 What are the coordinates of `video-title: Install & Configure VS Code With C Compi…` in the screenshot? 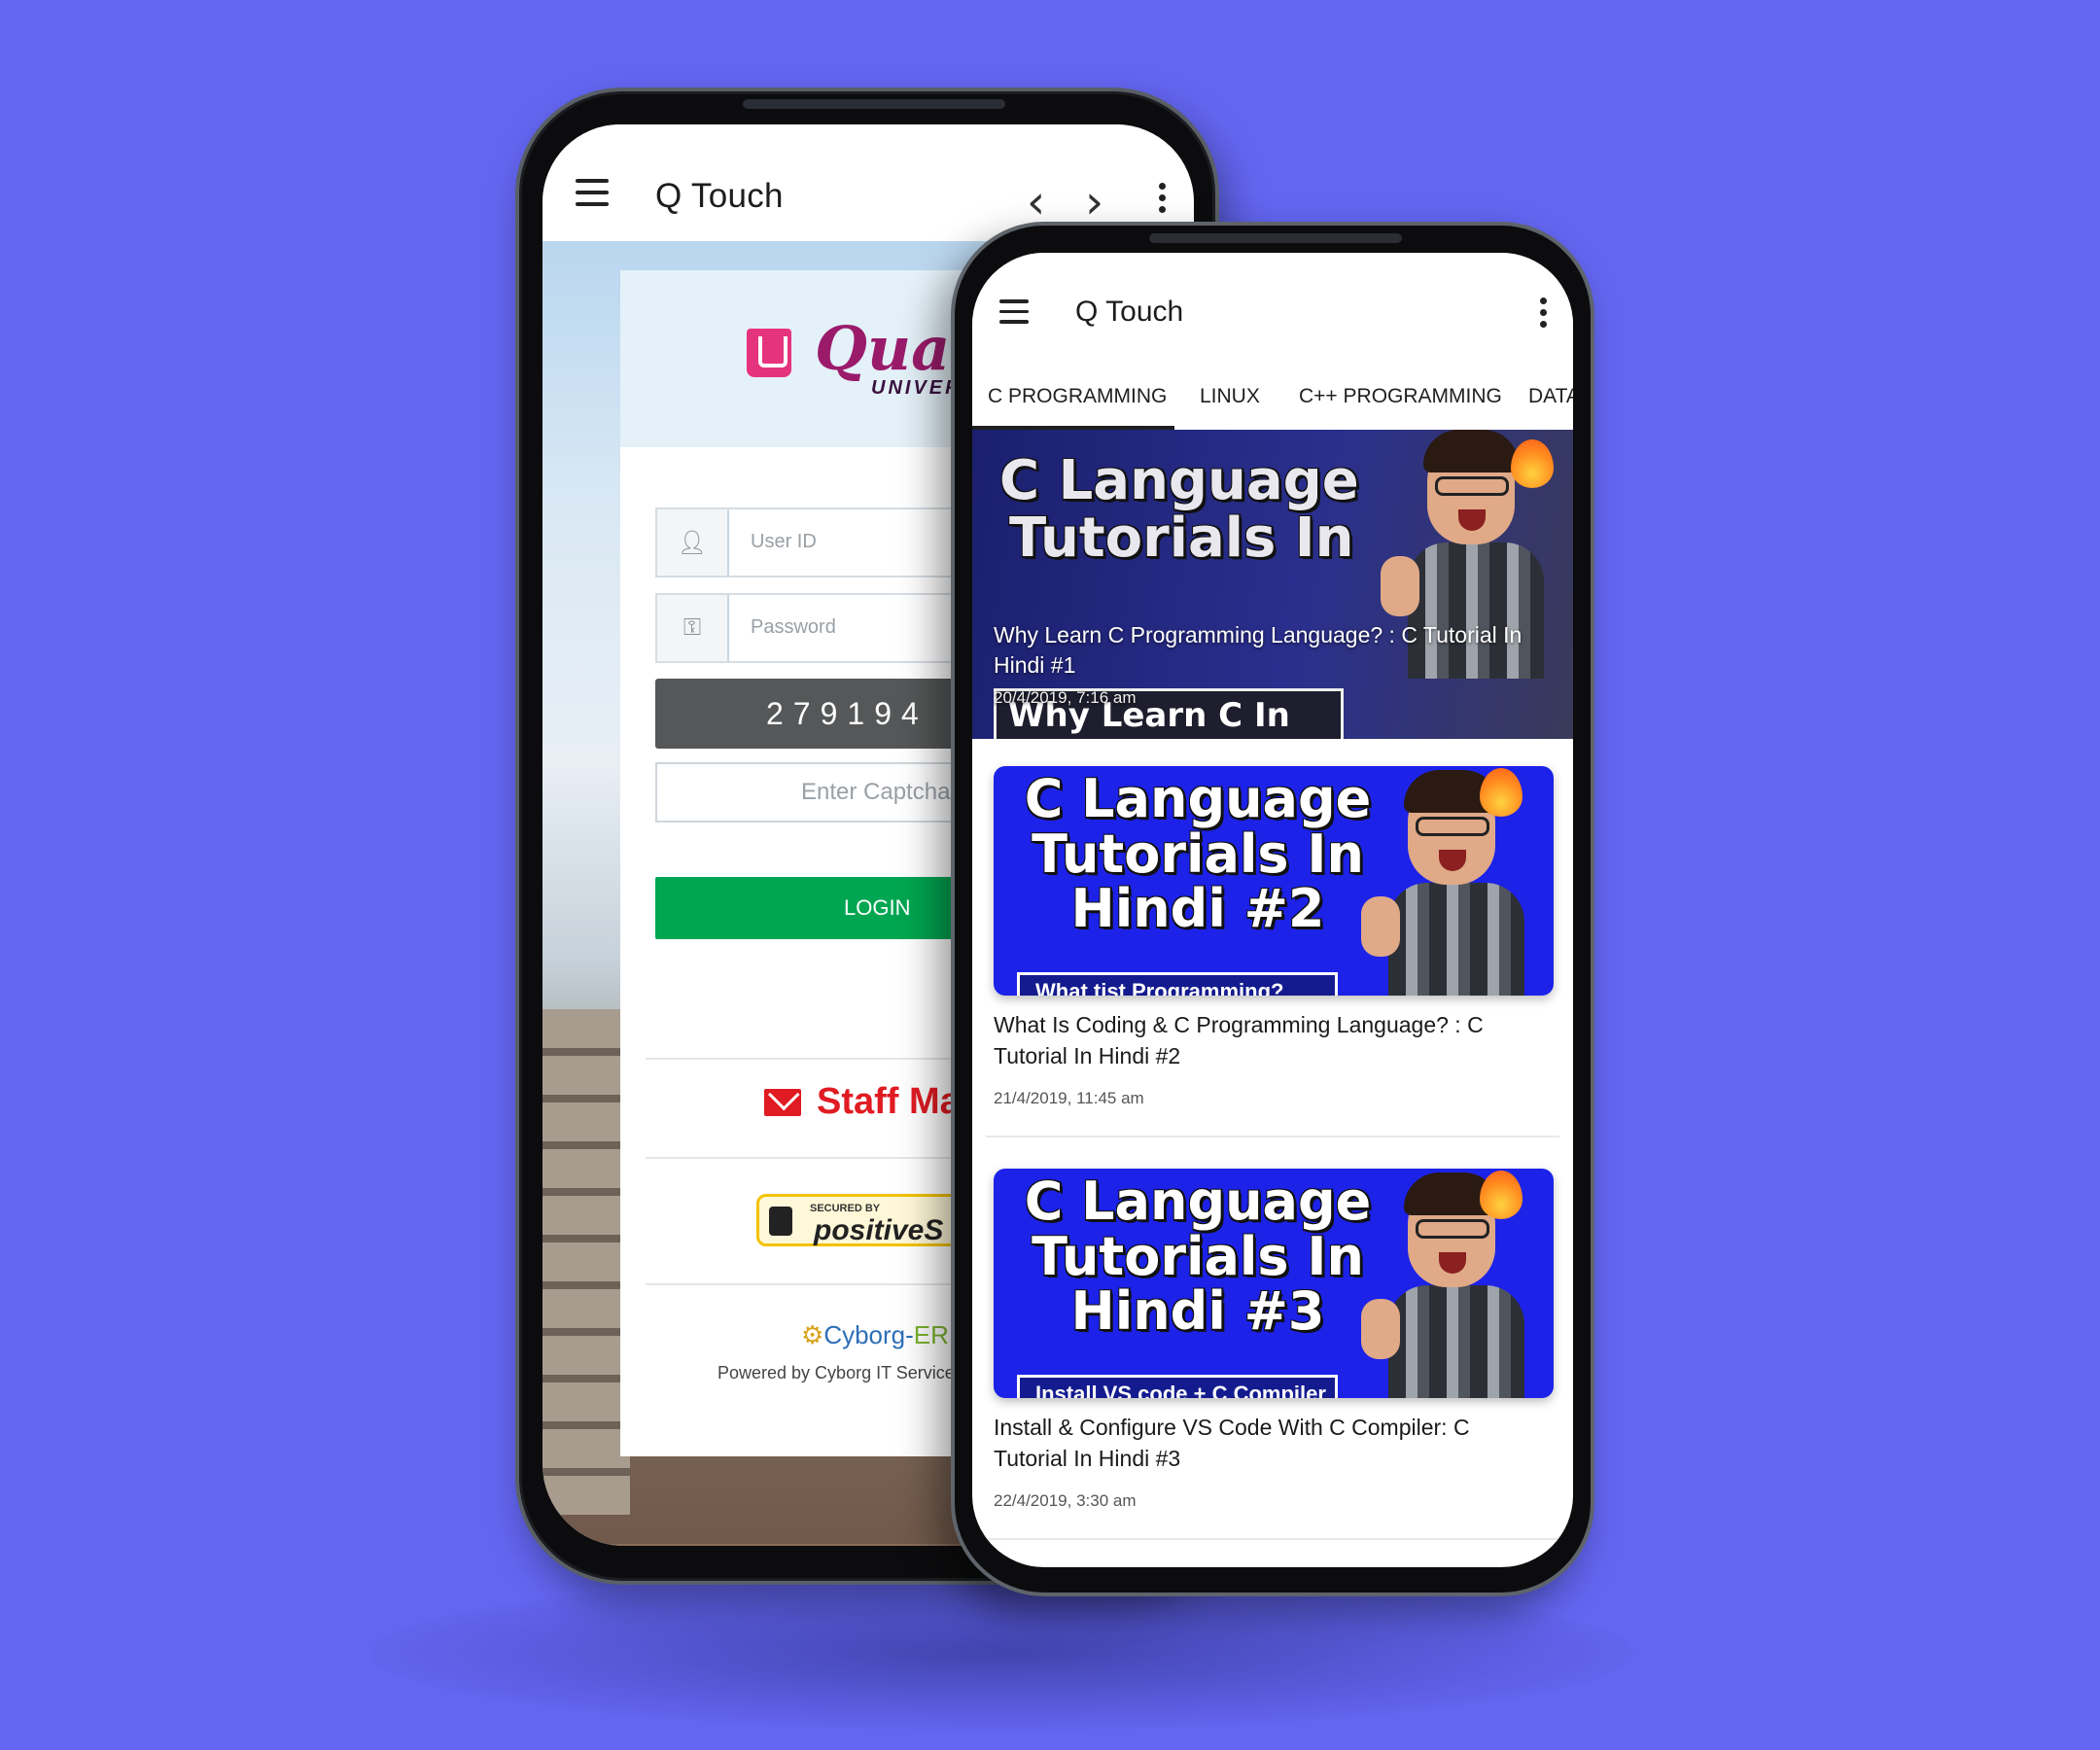 It's located at (1266, 1443).